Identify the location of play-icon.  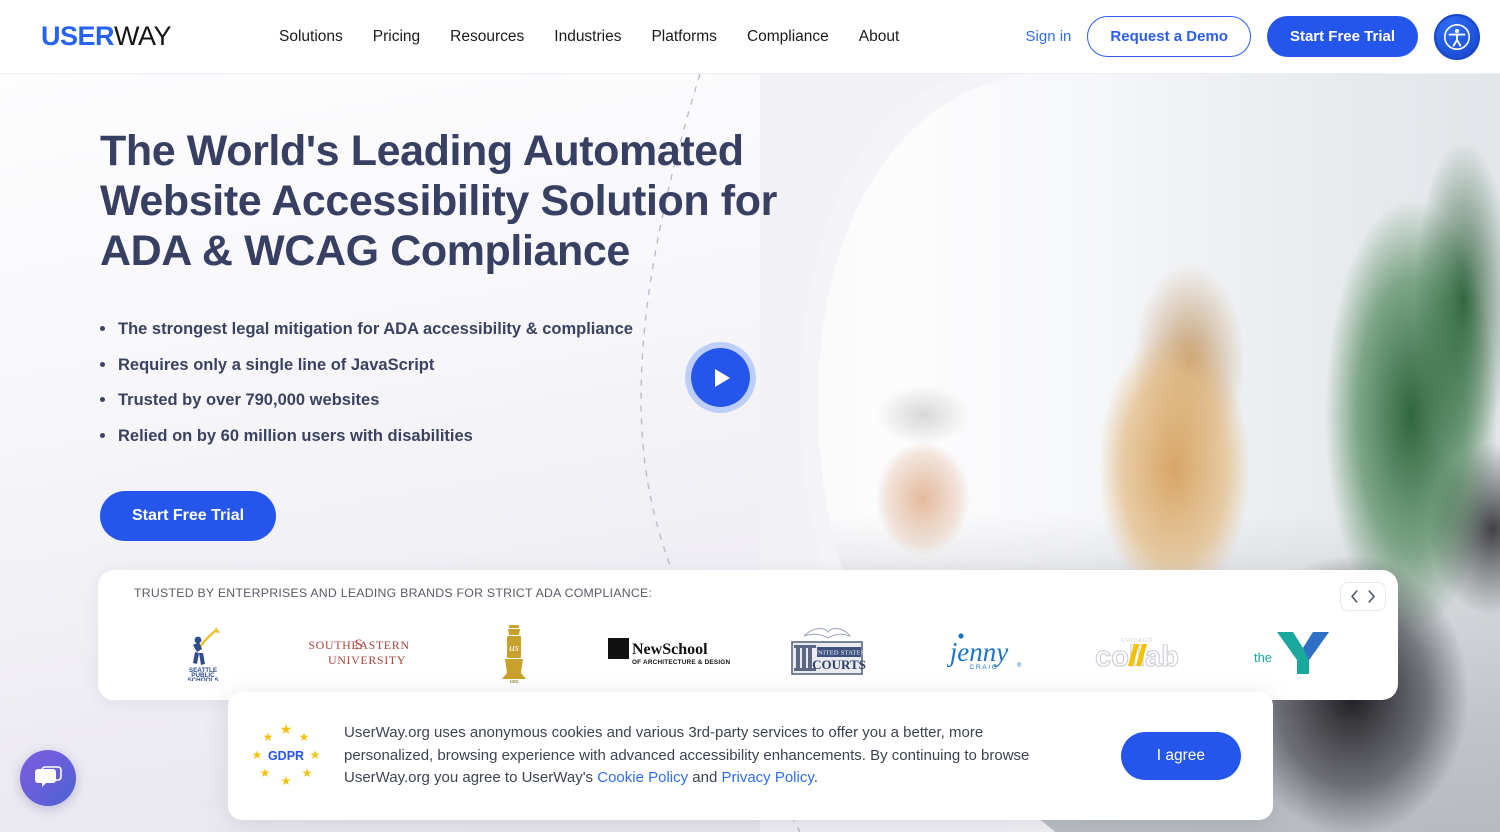
(722, 377).